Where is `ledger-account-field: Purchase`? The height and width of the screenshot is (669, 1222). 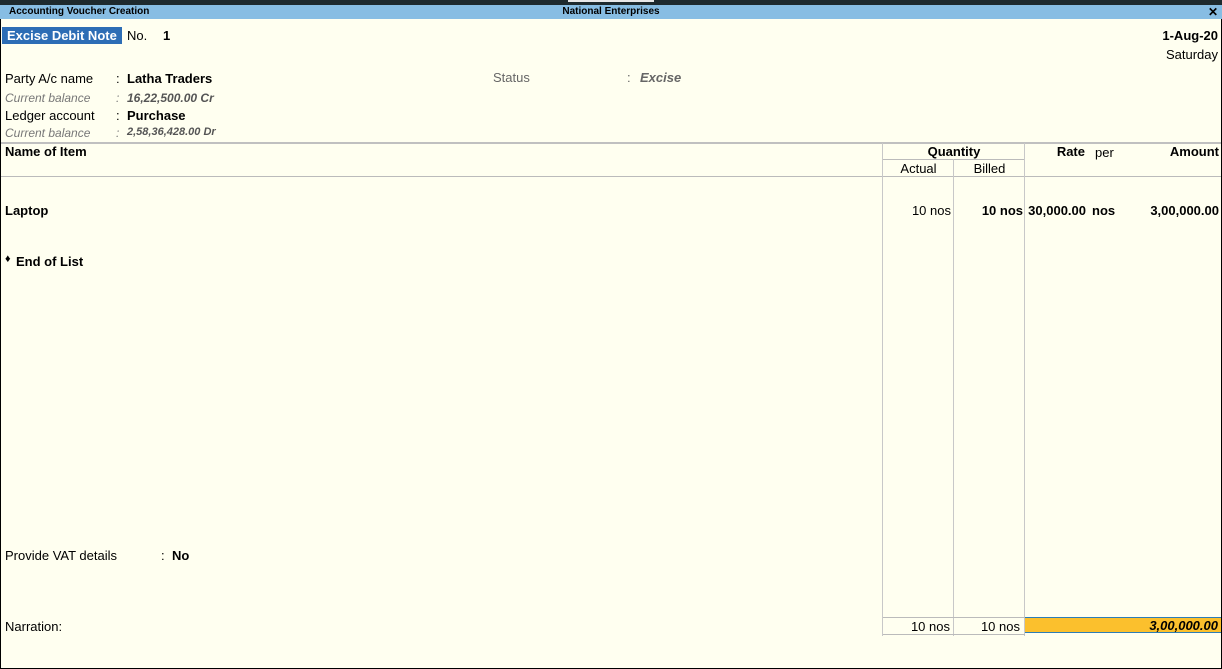
ledger-account-field: Purchase is located at coordinates (156, 115).